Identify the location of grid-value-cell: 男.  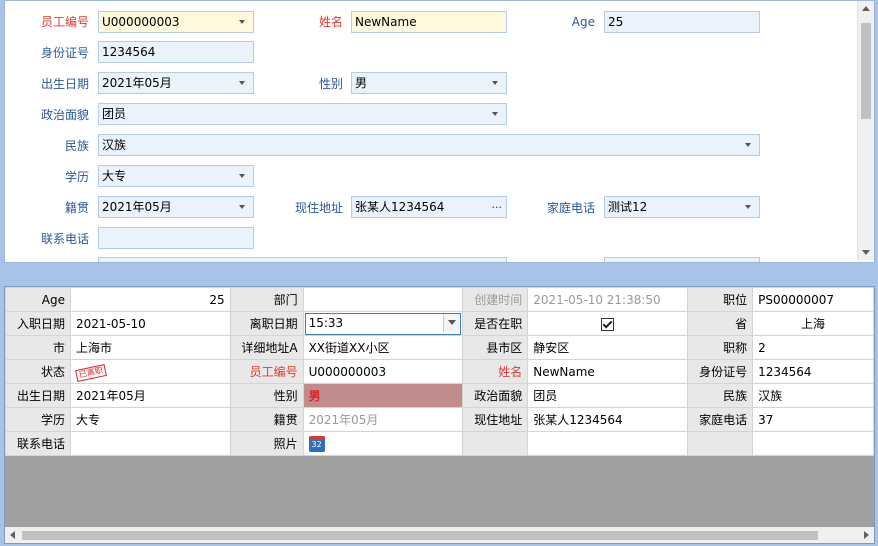
(383, 395).